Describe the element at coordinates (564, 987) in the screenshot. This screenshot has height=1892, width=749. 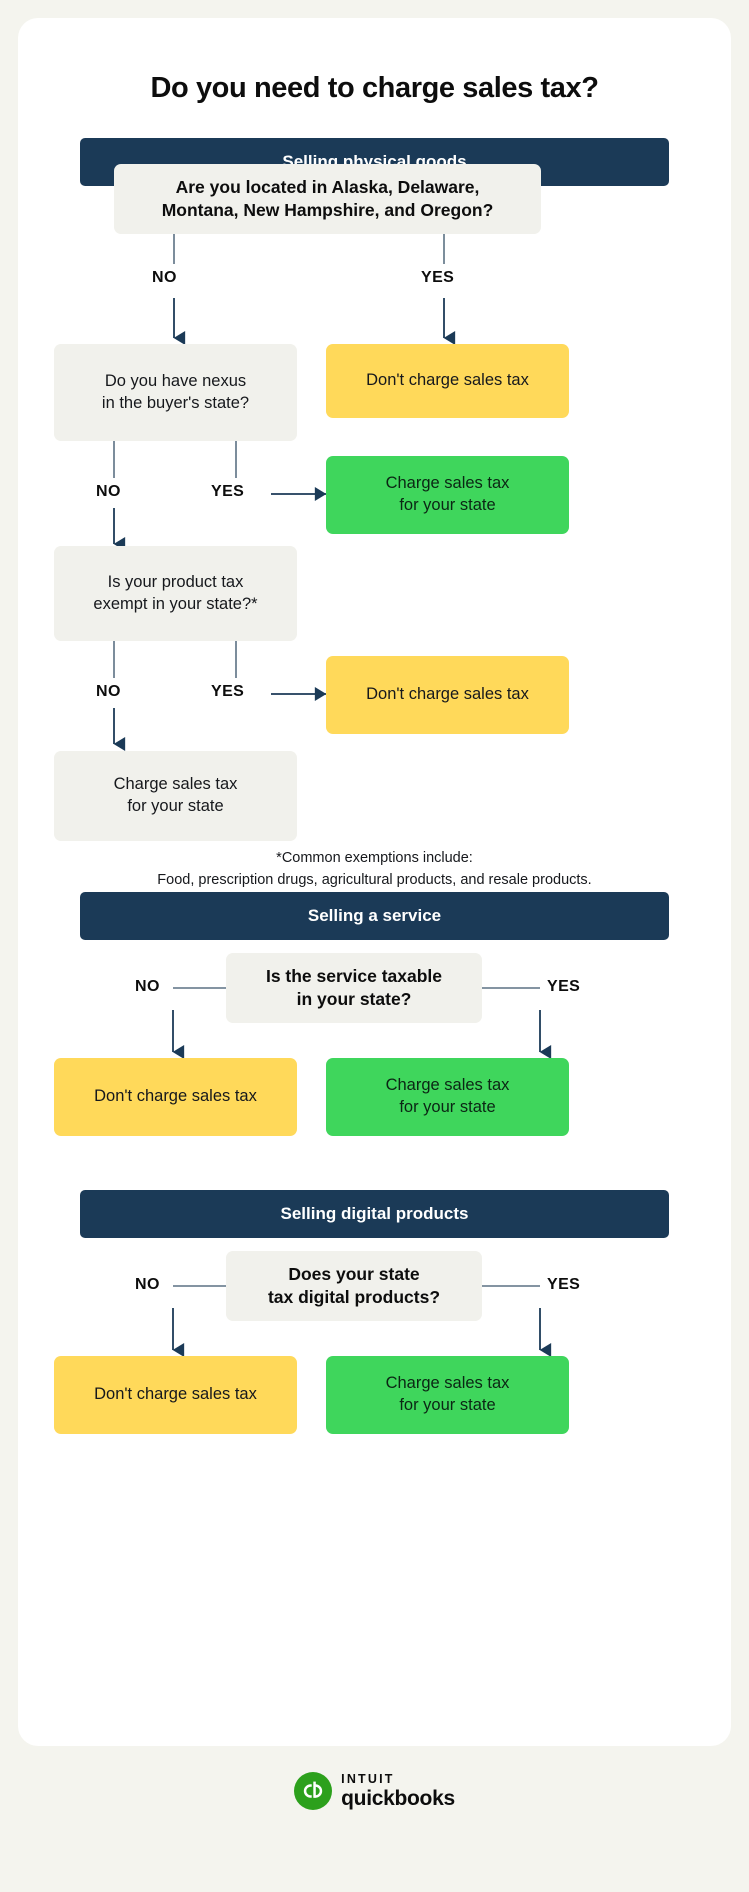
I see `service-yes-label: YES` at that location.